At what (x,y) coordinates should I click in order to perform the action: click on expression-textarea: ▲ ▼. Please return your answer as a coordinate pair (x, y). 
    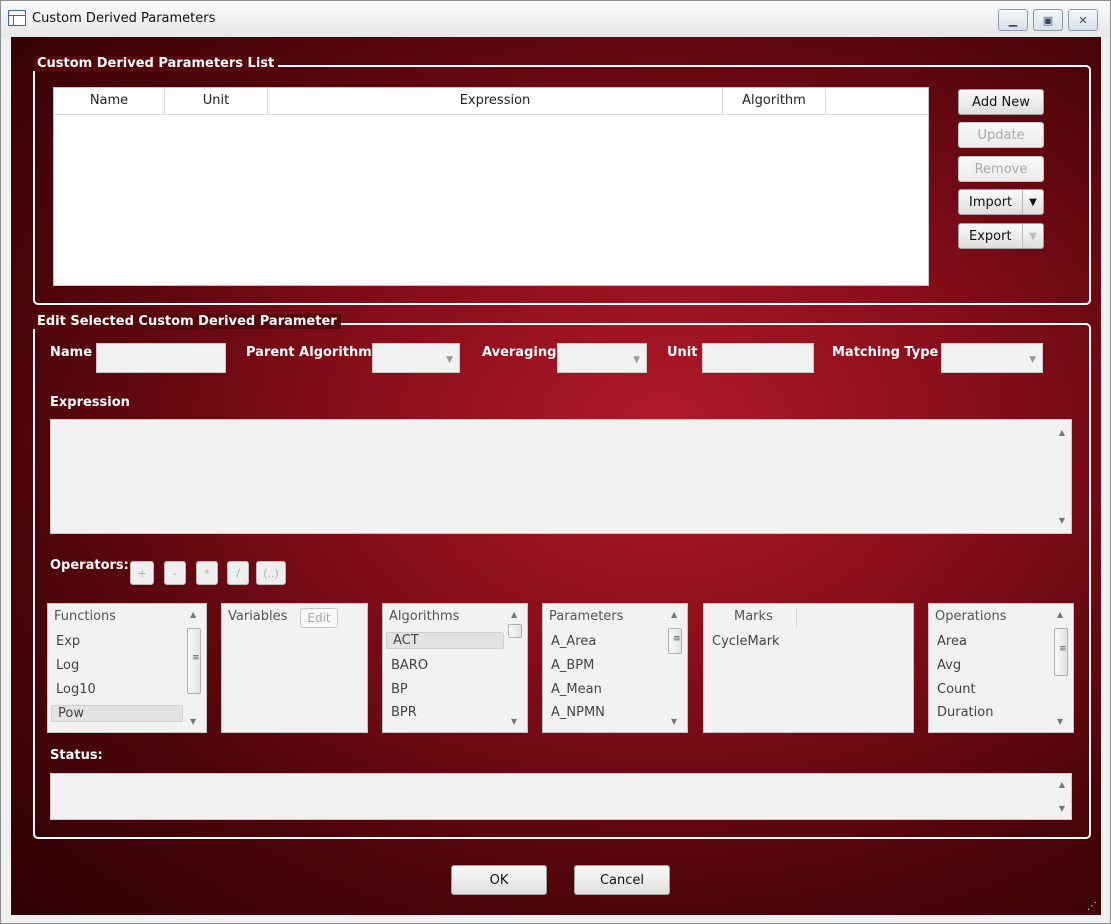
    Looking at the image, I should click on (561, 476).